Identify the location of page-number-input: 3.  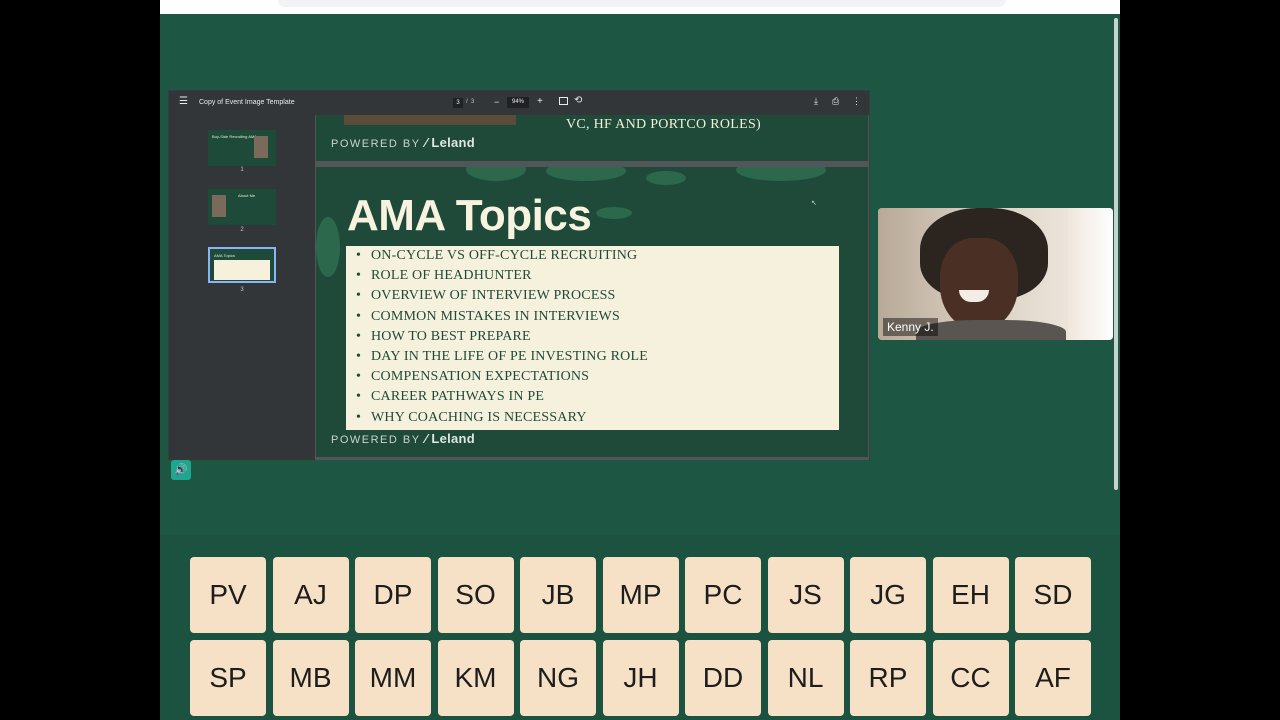
(458, 103).